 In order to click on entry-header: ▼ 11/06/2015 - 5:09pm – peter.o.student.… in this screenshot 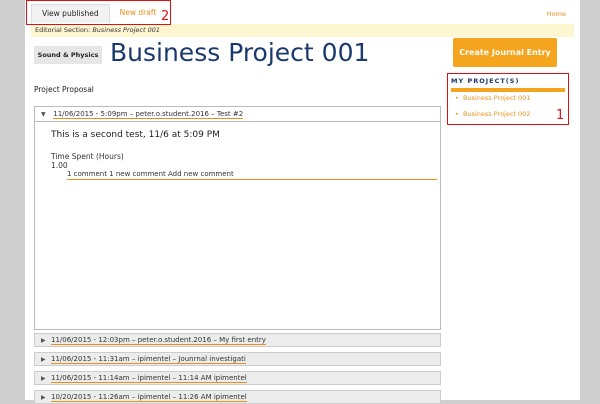, I will do `click(237, 114)`.